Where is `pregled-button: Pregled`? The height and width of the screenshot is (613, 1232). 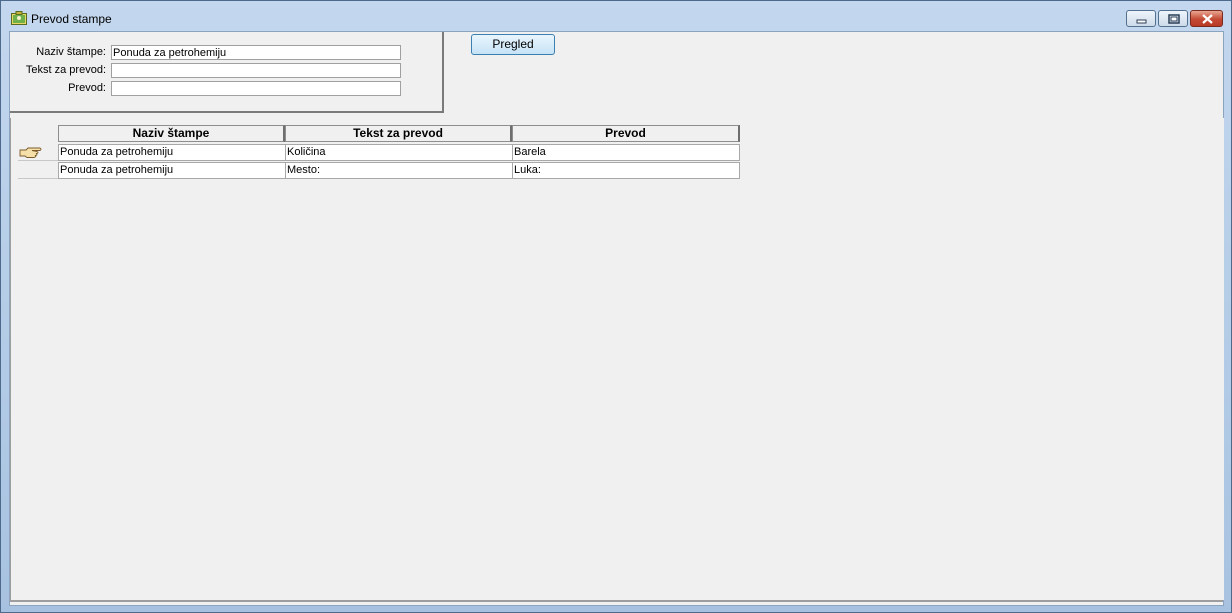 pregled-button: Pregled is located at coordinates (513, 44).